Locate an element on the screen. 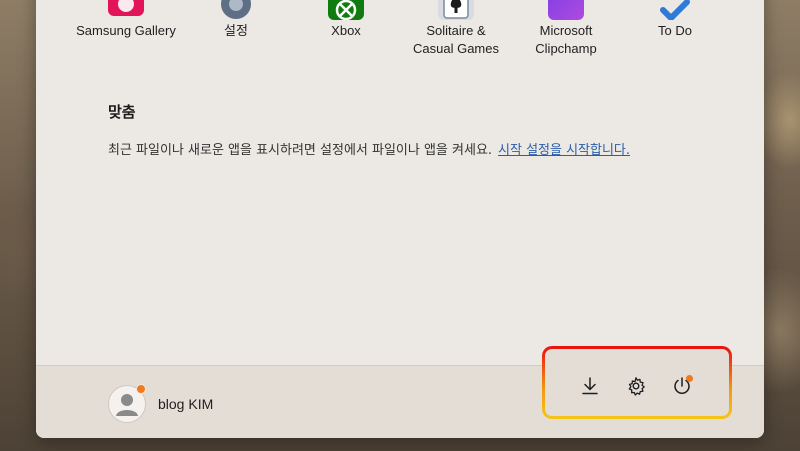  power-button is located at coordinates (682, 386).